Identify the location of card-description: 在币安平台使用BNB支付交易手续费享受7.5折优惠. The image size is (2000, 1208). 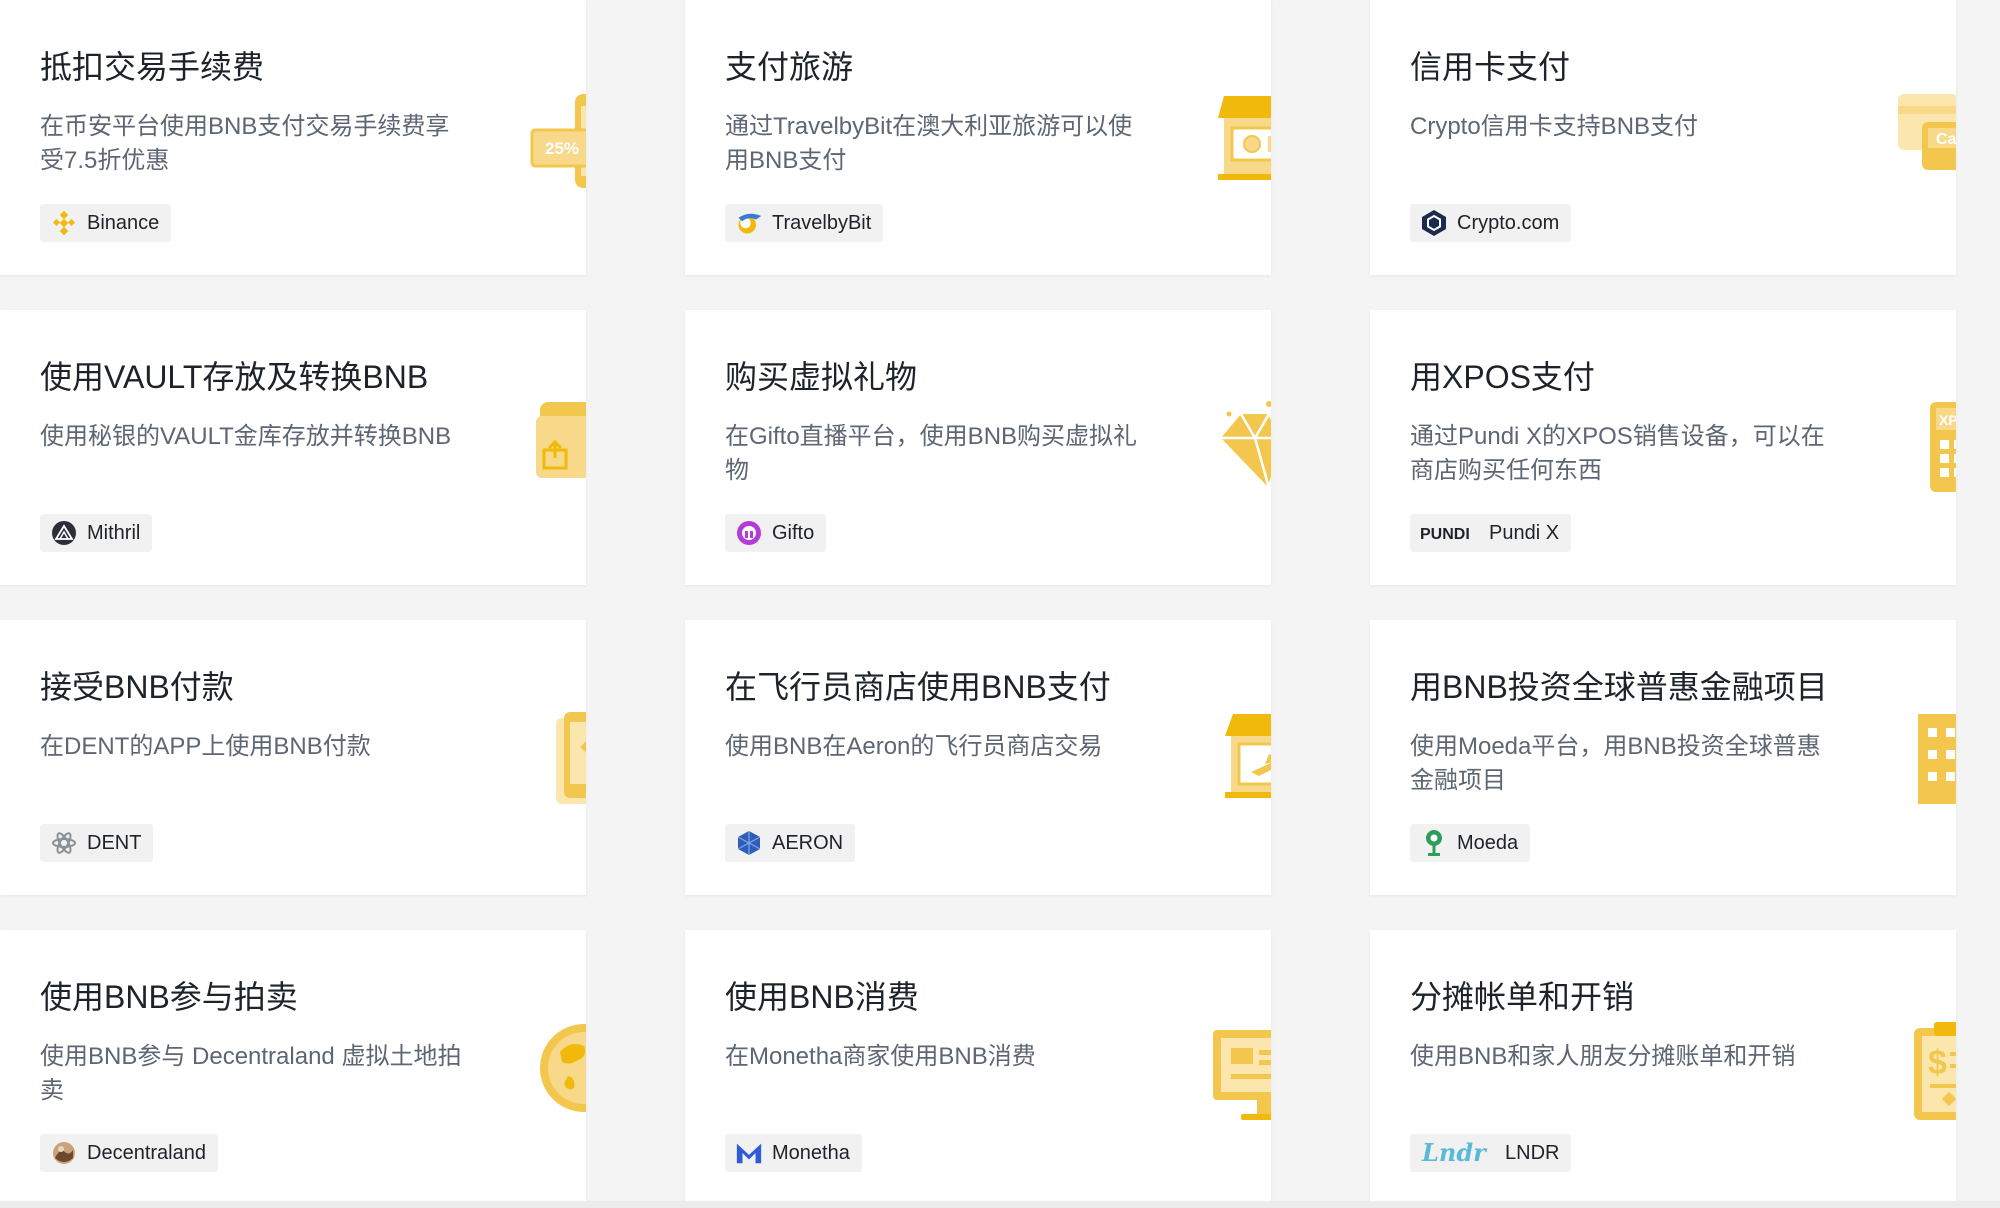
(245, 143).